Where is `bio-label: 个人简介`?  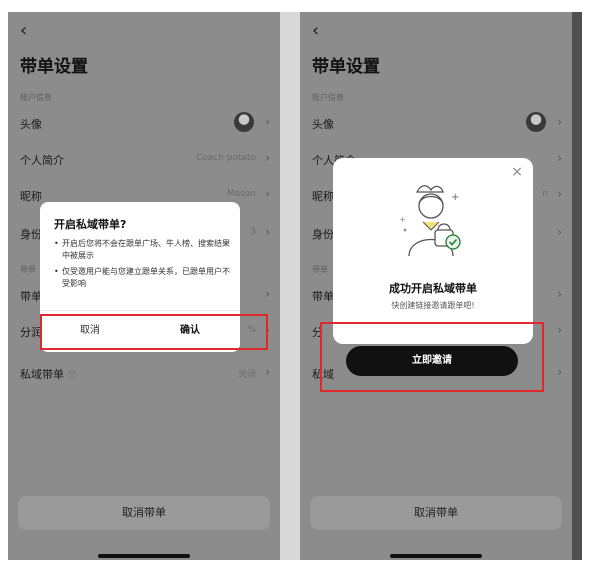
bio-label: 个人简介 is located at coordinates (42, 160).